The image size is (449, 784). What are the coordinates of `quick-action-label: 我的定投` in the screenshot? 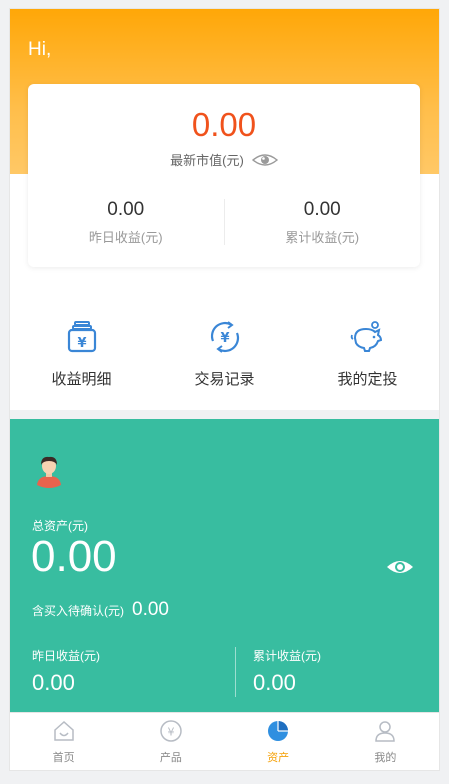 It's located at (367, 379).